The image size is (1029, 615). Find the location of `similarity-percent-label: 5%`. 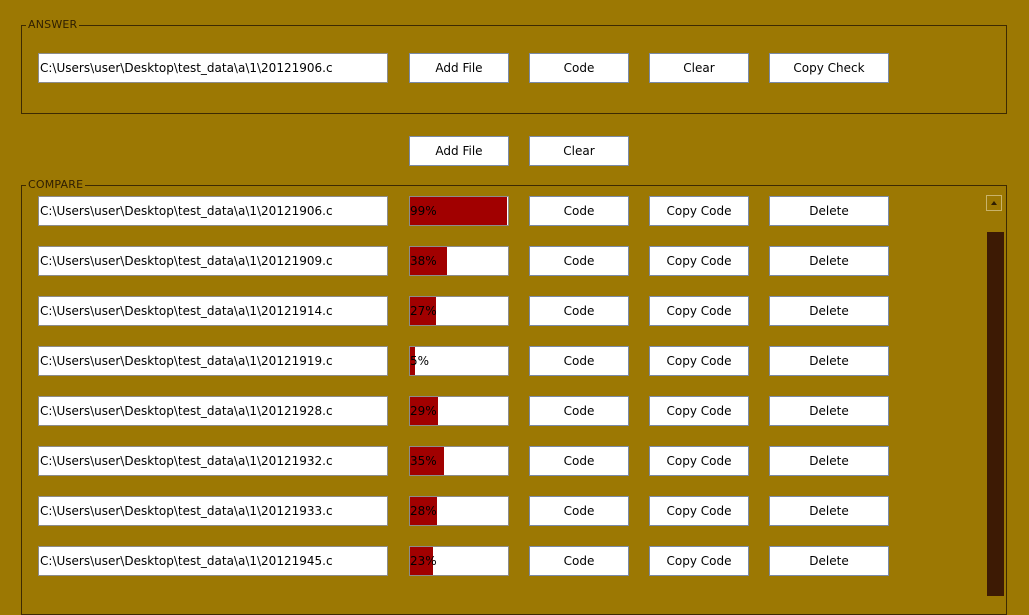

similarity-percent-label: 5% is located at coordinates (420, 361).